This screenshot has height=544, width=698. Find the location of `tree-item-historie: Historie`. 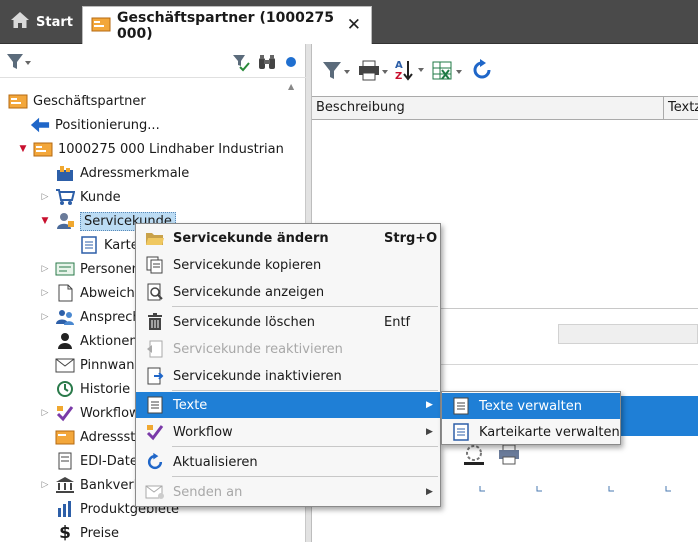

tree-item-historie: Historie is located at coordinates (85, 389).